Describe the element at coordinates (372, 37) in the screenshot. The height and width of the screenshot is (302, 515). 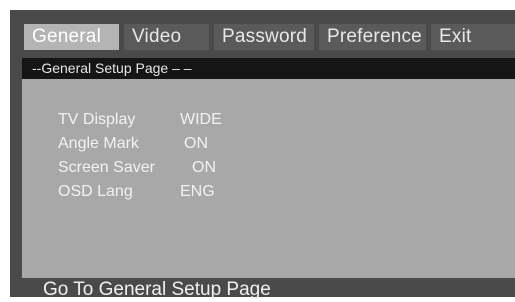
I see `tab-preference: Preference` at that location.